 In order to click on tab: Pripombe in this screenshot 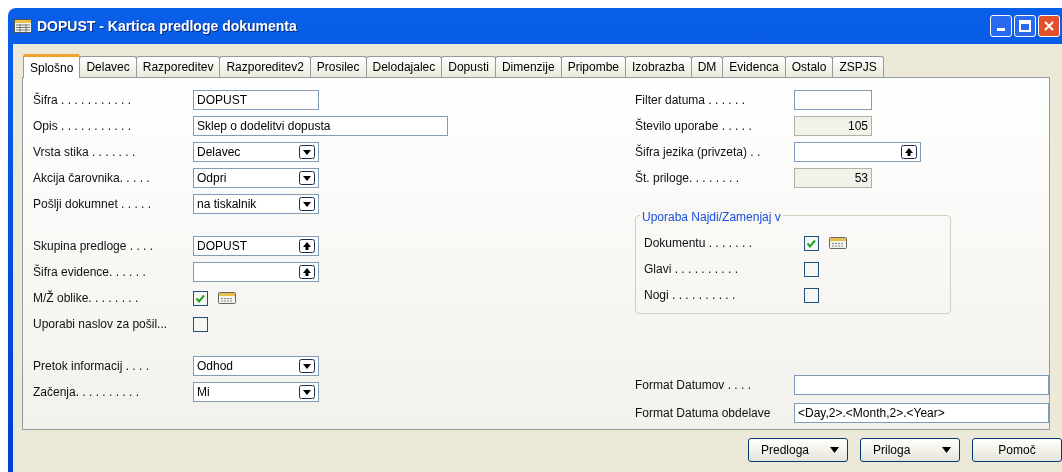, I will do `click(593, 66)`.